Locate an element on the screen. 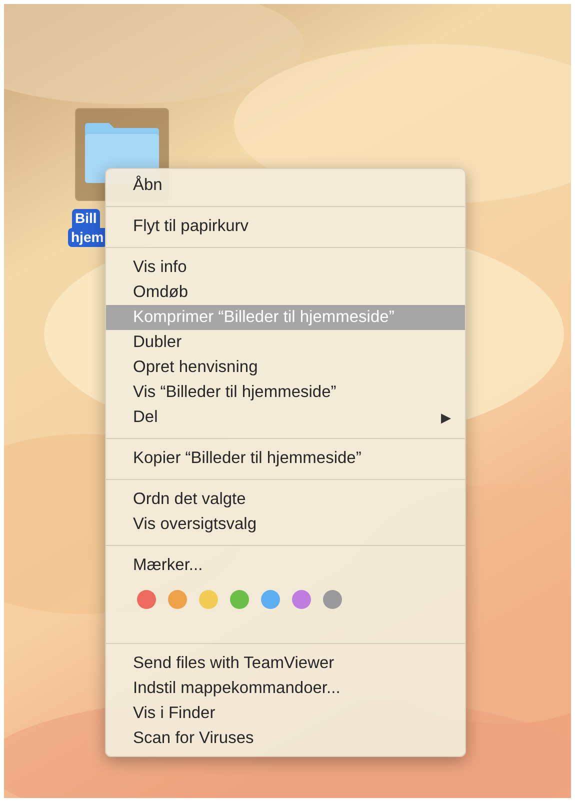  menu-item: Dubler is located at coordinates (285, 342).